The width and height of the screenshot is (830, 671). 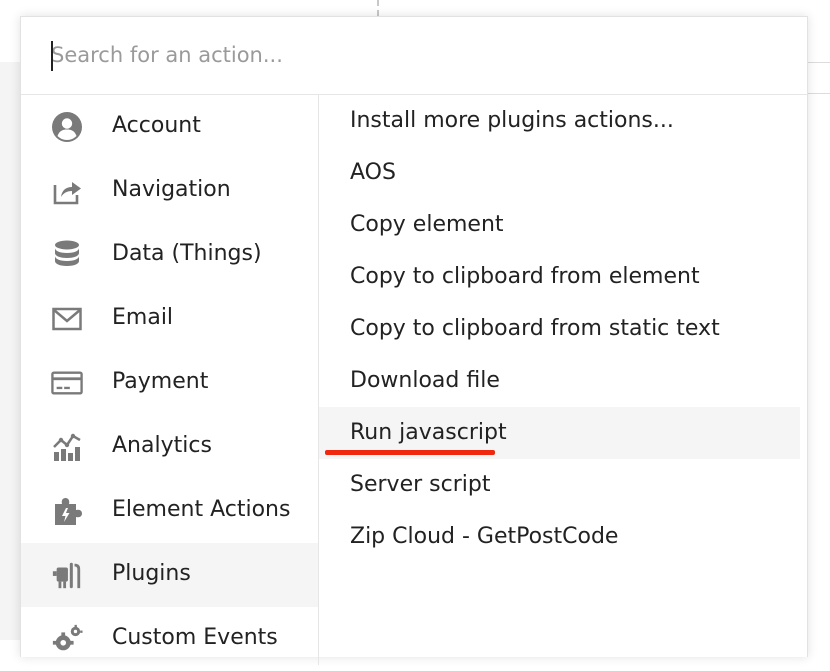 I want to click on highlight-underline, so click(x=410, y=452).